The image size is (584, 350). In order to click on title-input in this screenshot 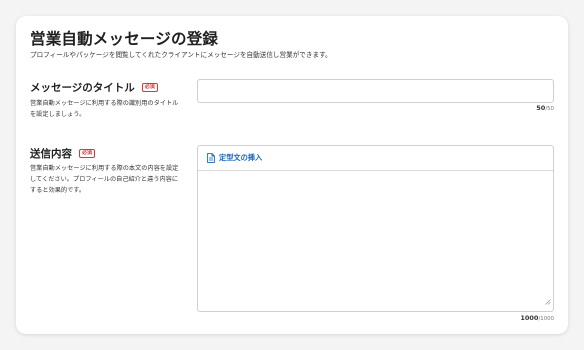, I will do `click(375, 91)`.